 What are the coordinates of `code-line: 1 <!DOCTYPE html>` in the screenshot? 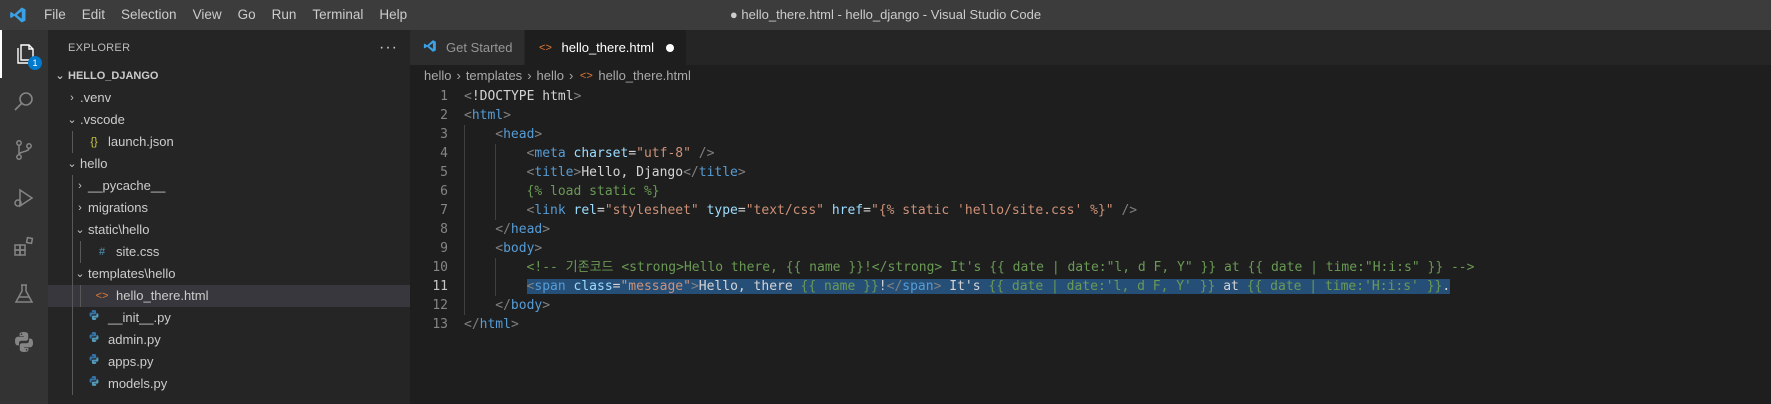 It's located at (1090, 96).